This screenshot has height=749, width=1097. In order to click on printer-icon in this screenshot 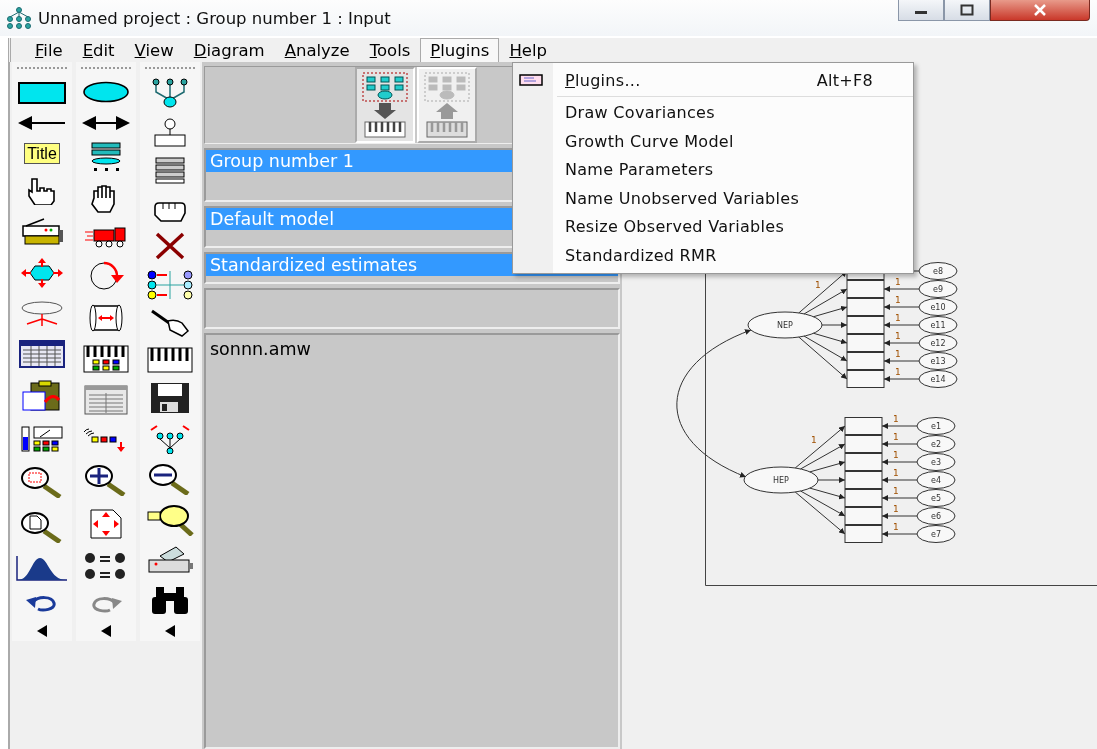, I will do `click(170, 560)`.